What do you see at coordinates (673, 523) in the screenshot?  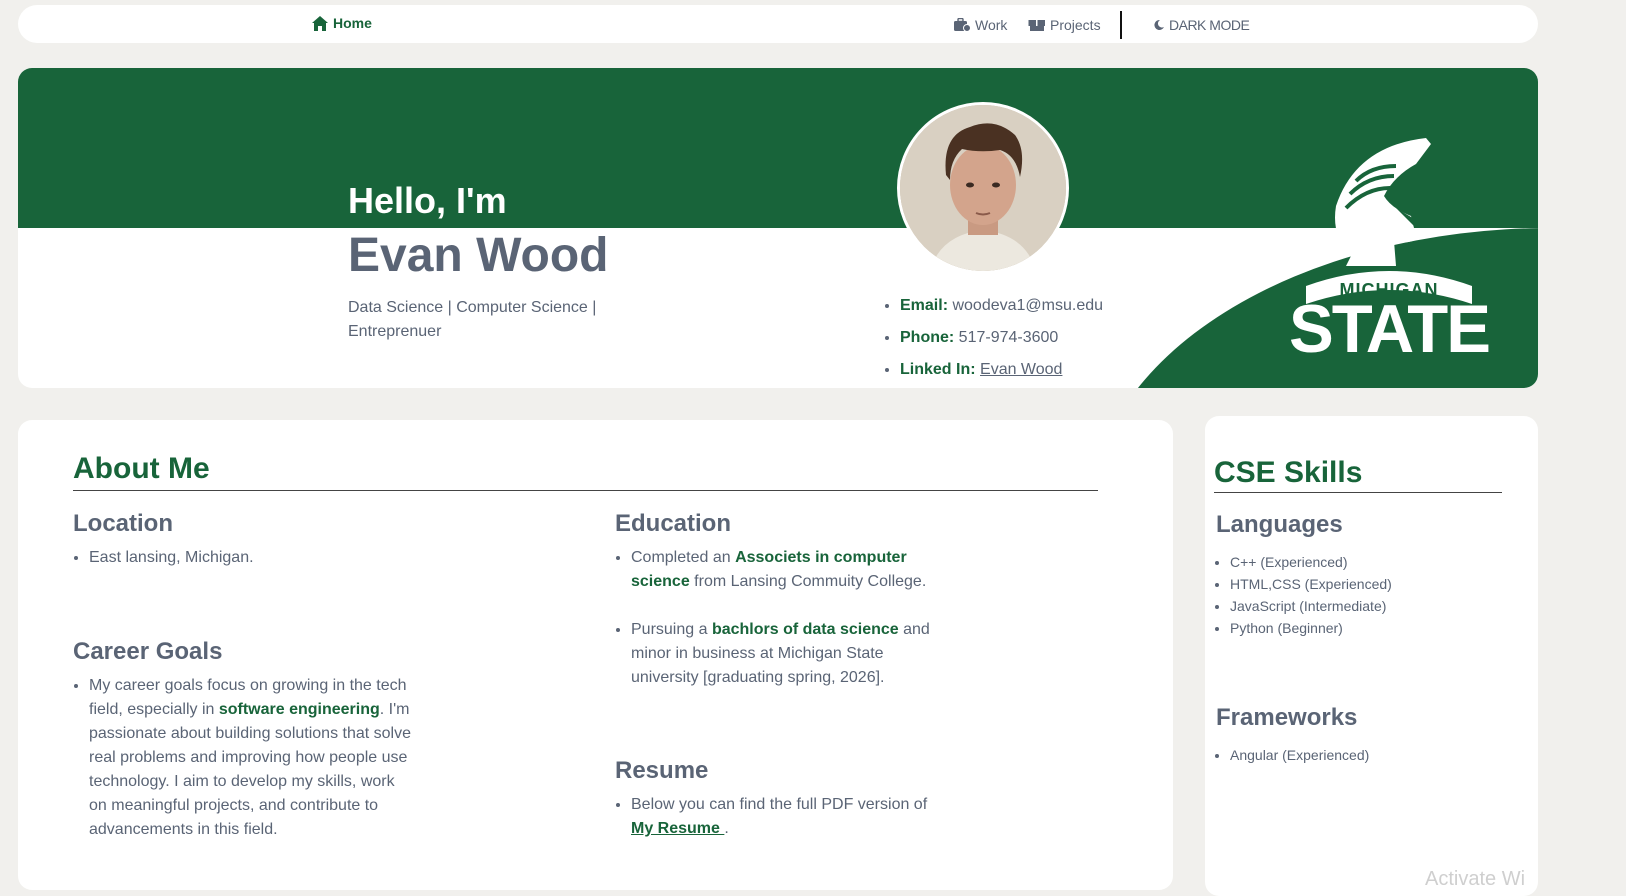 I see `education-title: Education` at bounding box center [673, 523].